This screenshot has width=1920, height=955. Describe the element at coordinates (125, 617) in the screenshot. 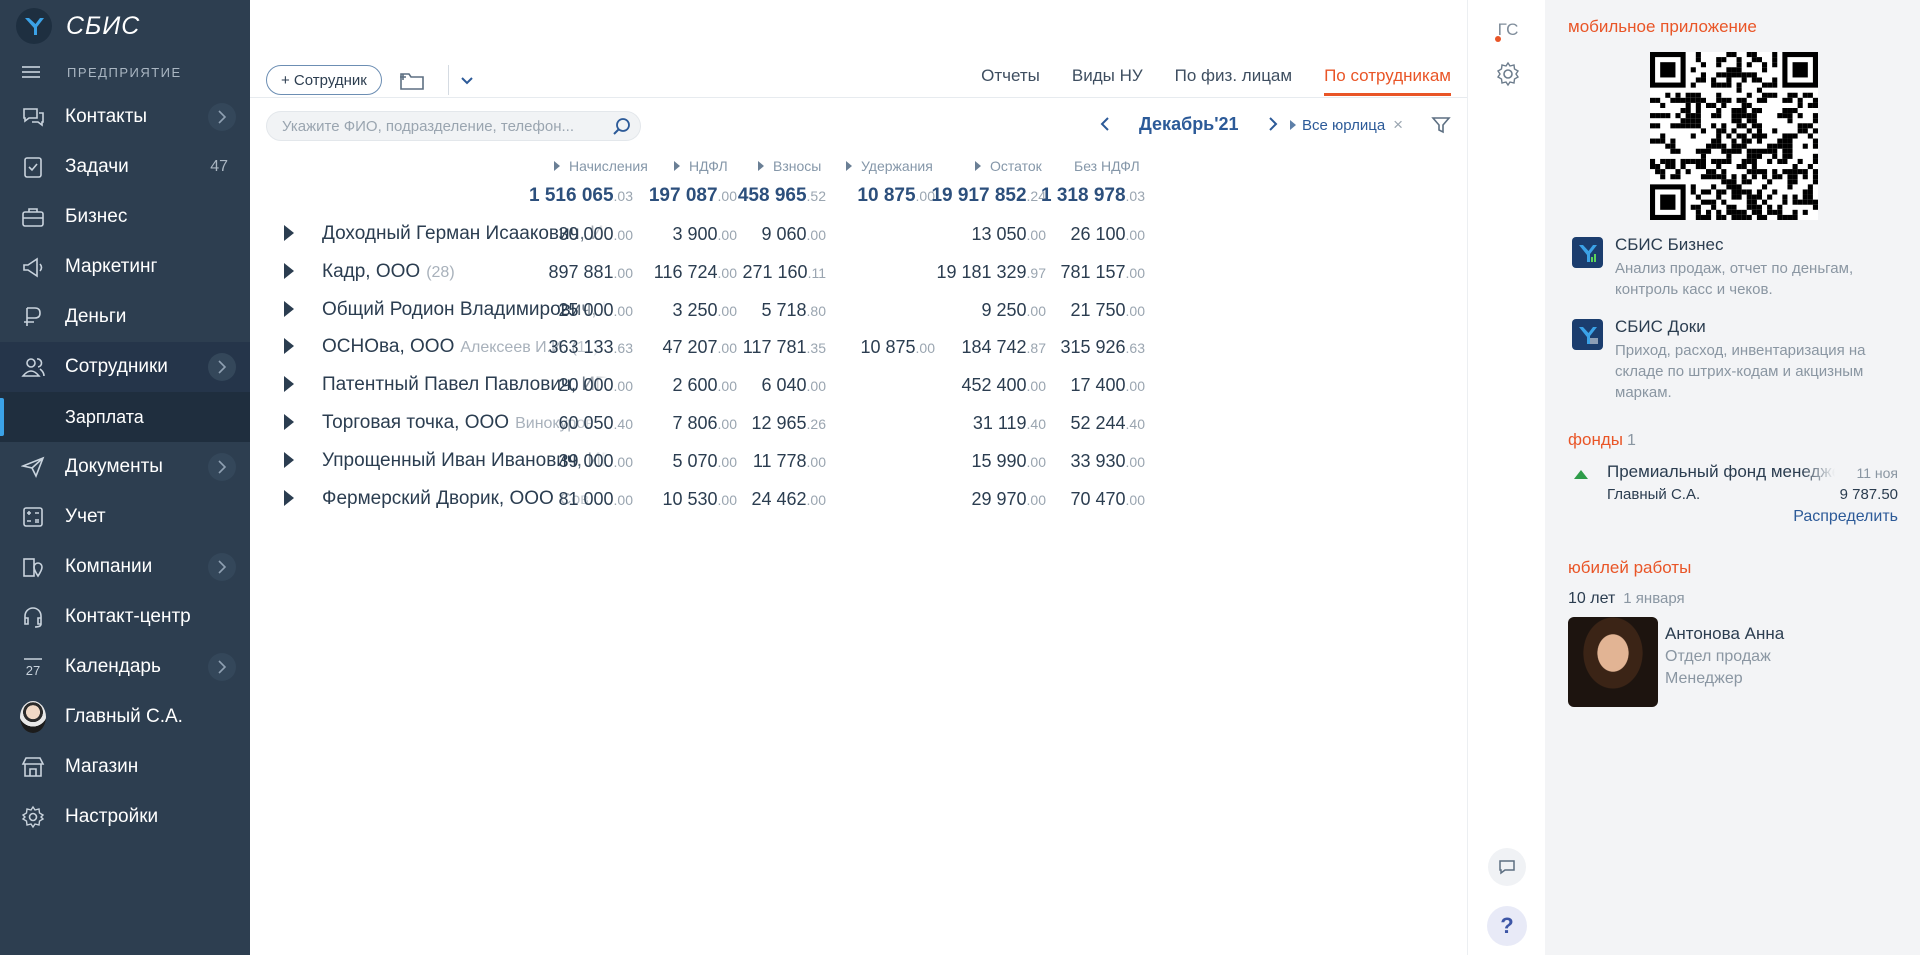

I see `sidebar-item: Контакт-центр` at that location.